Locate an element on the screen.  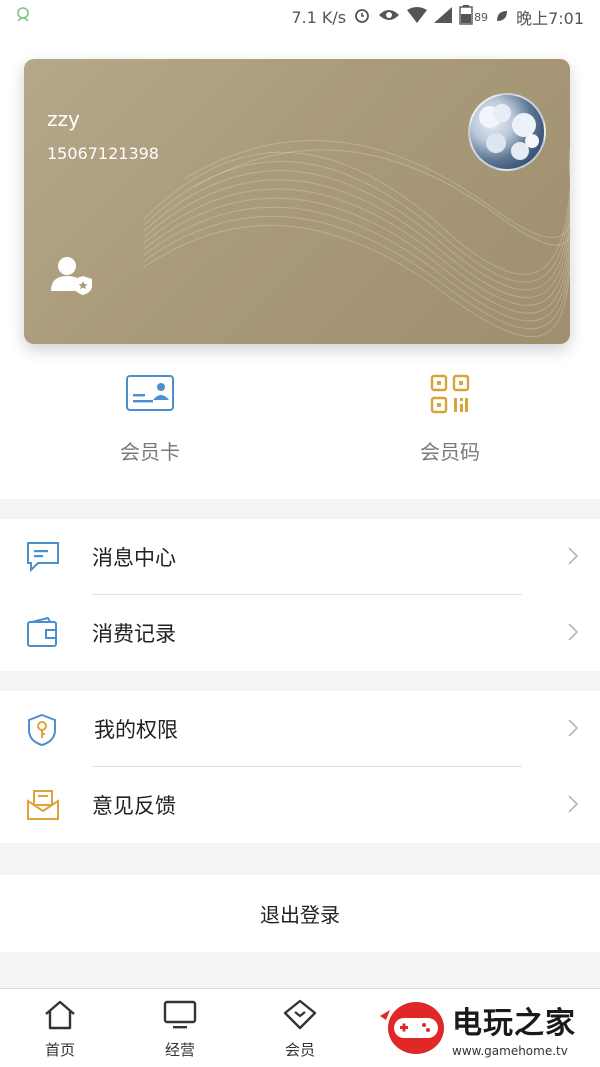
quick-action-member-code: 会员码 is located at coordinates (450, 429).